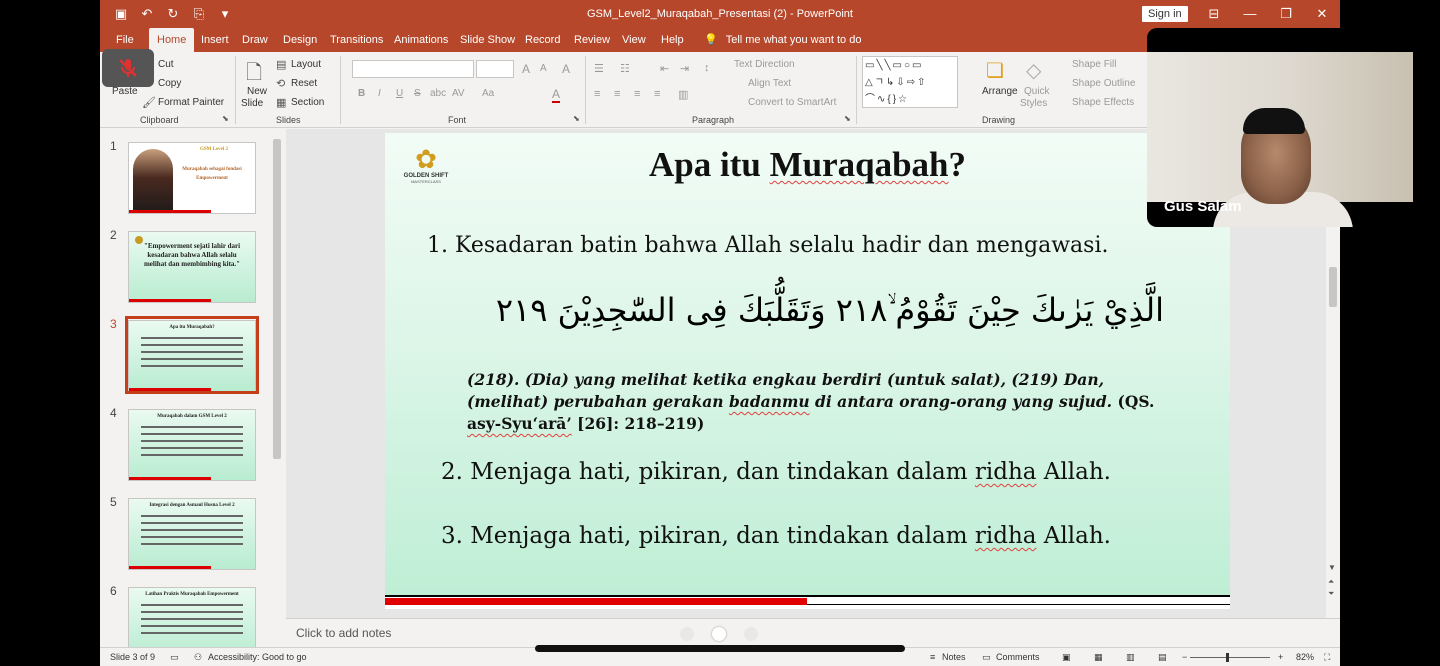 The width and height of the screenshot is (1440, 666). I want to click on increase-indent-icon: ⇥, so click(684, 68).